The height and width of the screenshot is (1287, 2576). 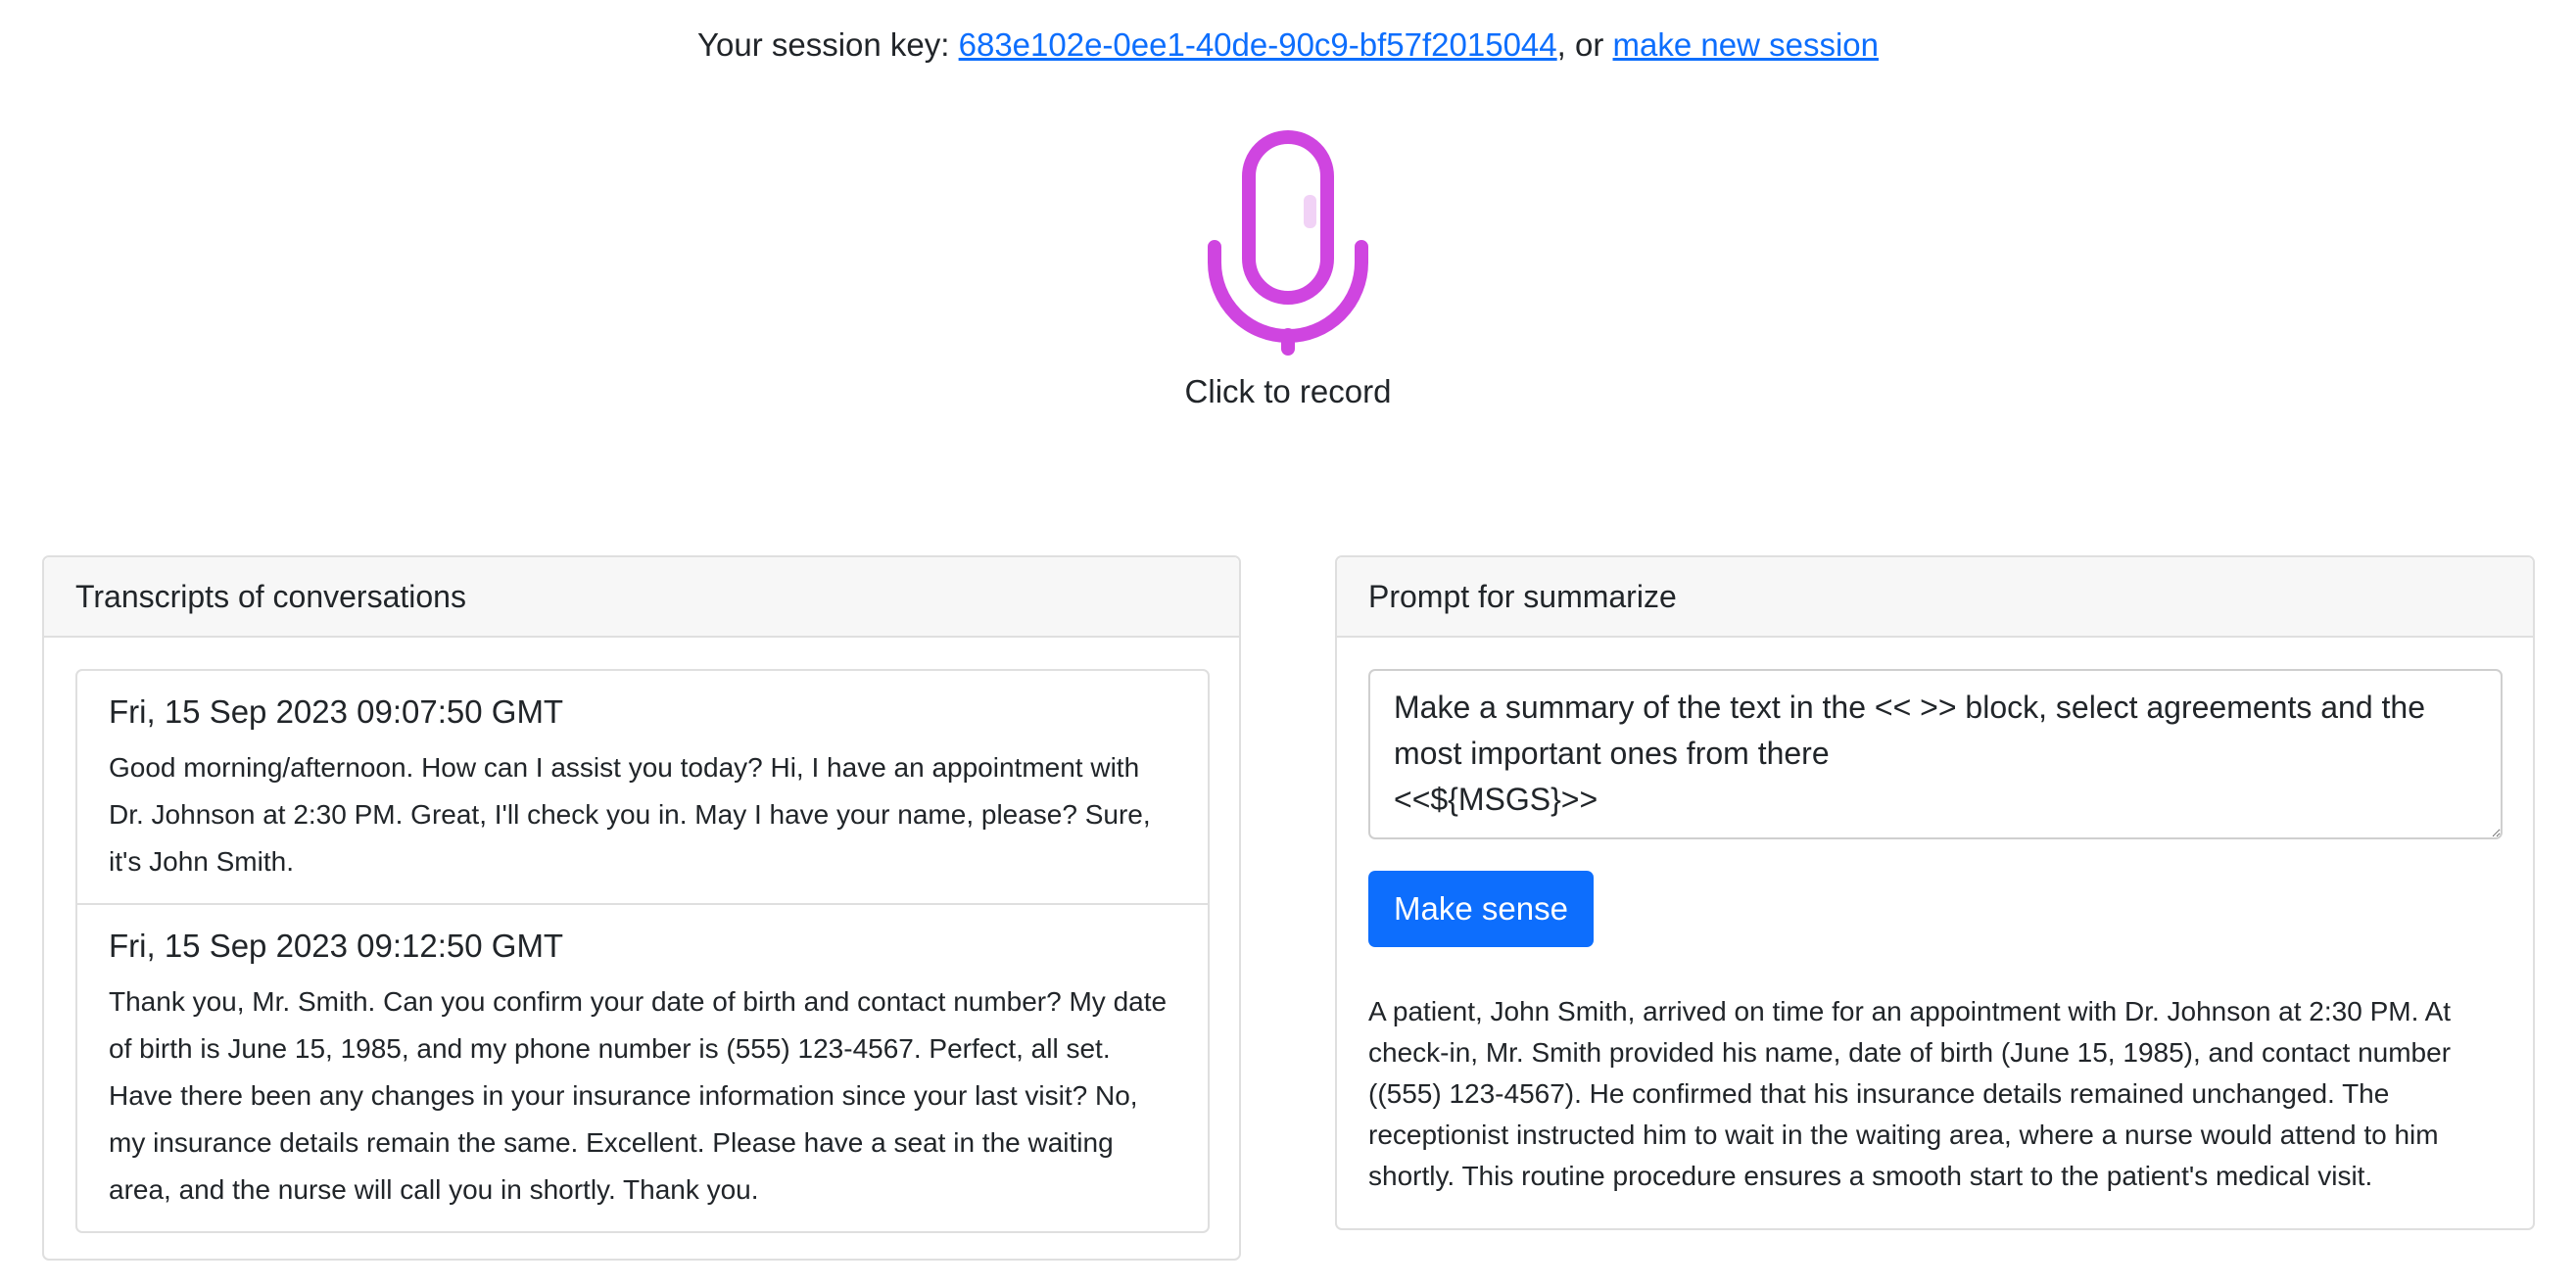 What do you see at coordinates (1258, 44) in the screenshot?
I see `session-key-link: 683e102e-0ee1-40de-90c9-bf57f2015044` at bounding box center [1258, 44].